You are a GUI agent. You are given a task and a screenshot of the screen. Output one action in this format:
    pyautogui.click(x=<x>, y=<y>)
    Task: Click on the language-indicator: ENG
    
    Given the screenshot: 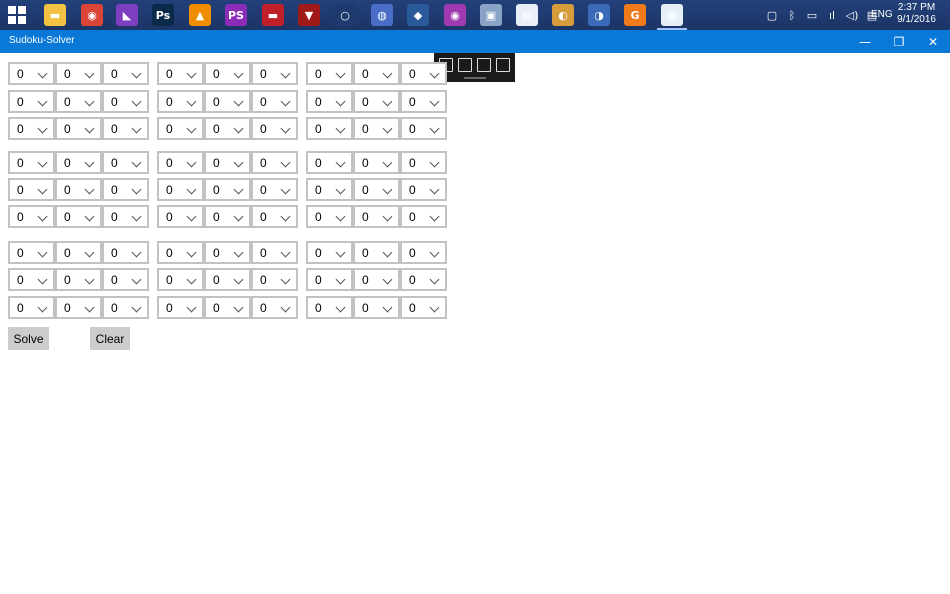 What is the action you would take?
    pyautogui.click(x=882, y=14)
    